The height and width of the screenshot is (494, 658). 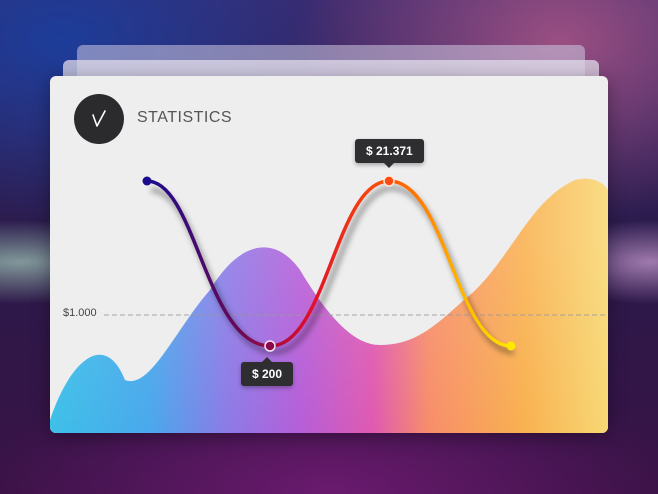 What do you see at coordinates (389, 181) in the screenshot?
I see `point-max` at bounding box center [389, 181].